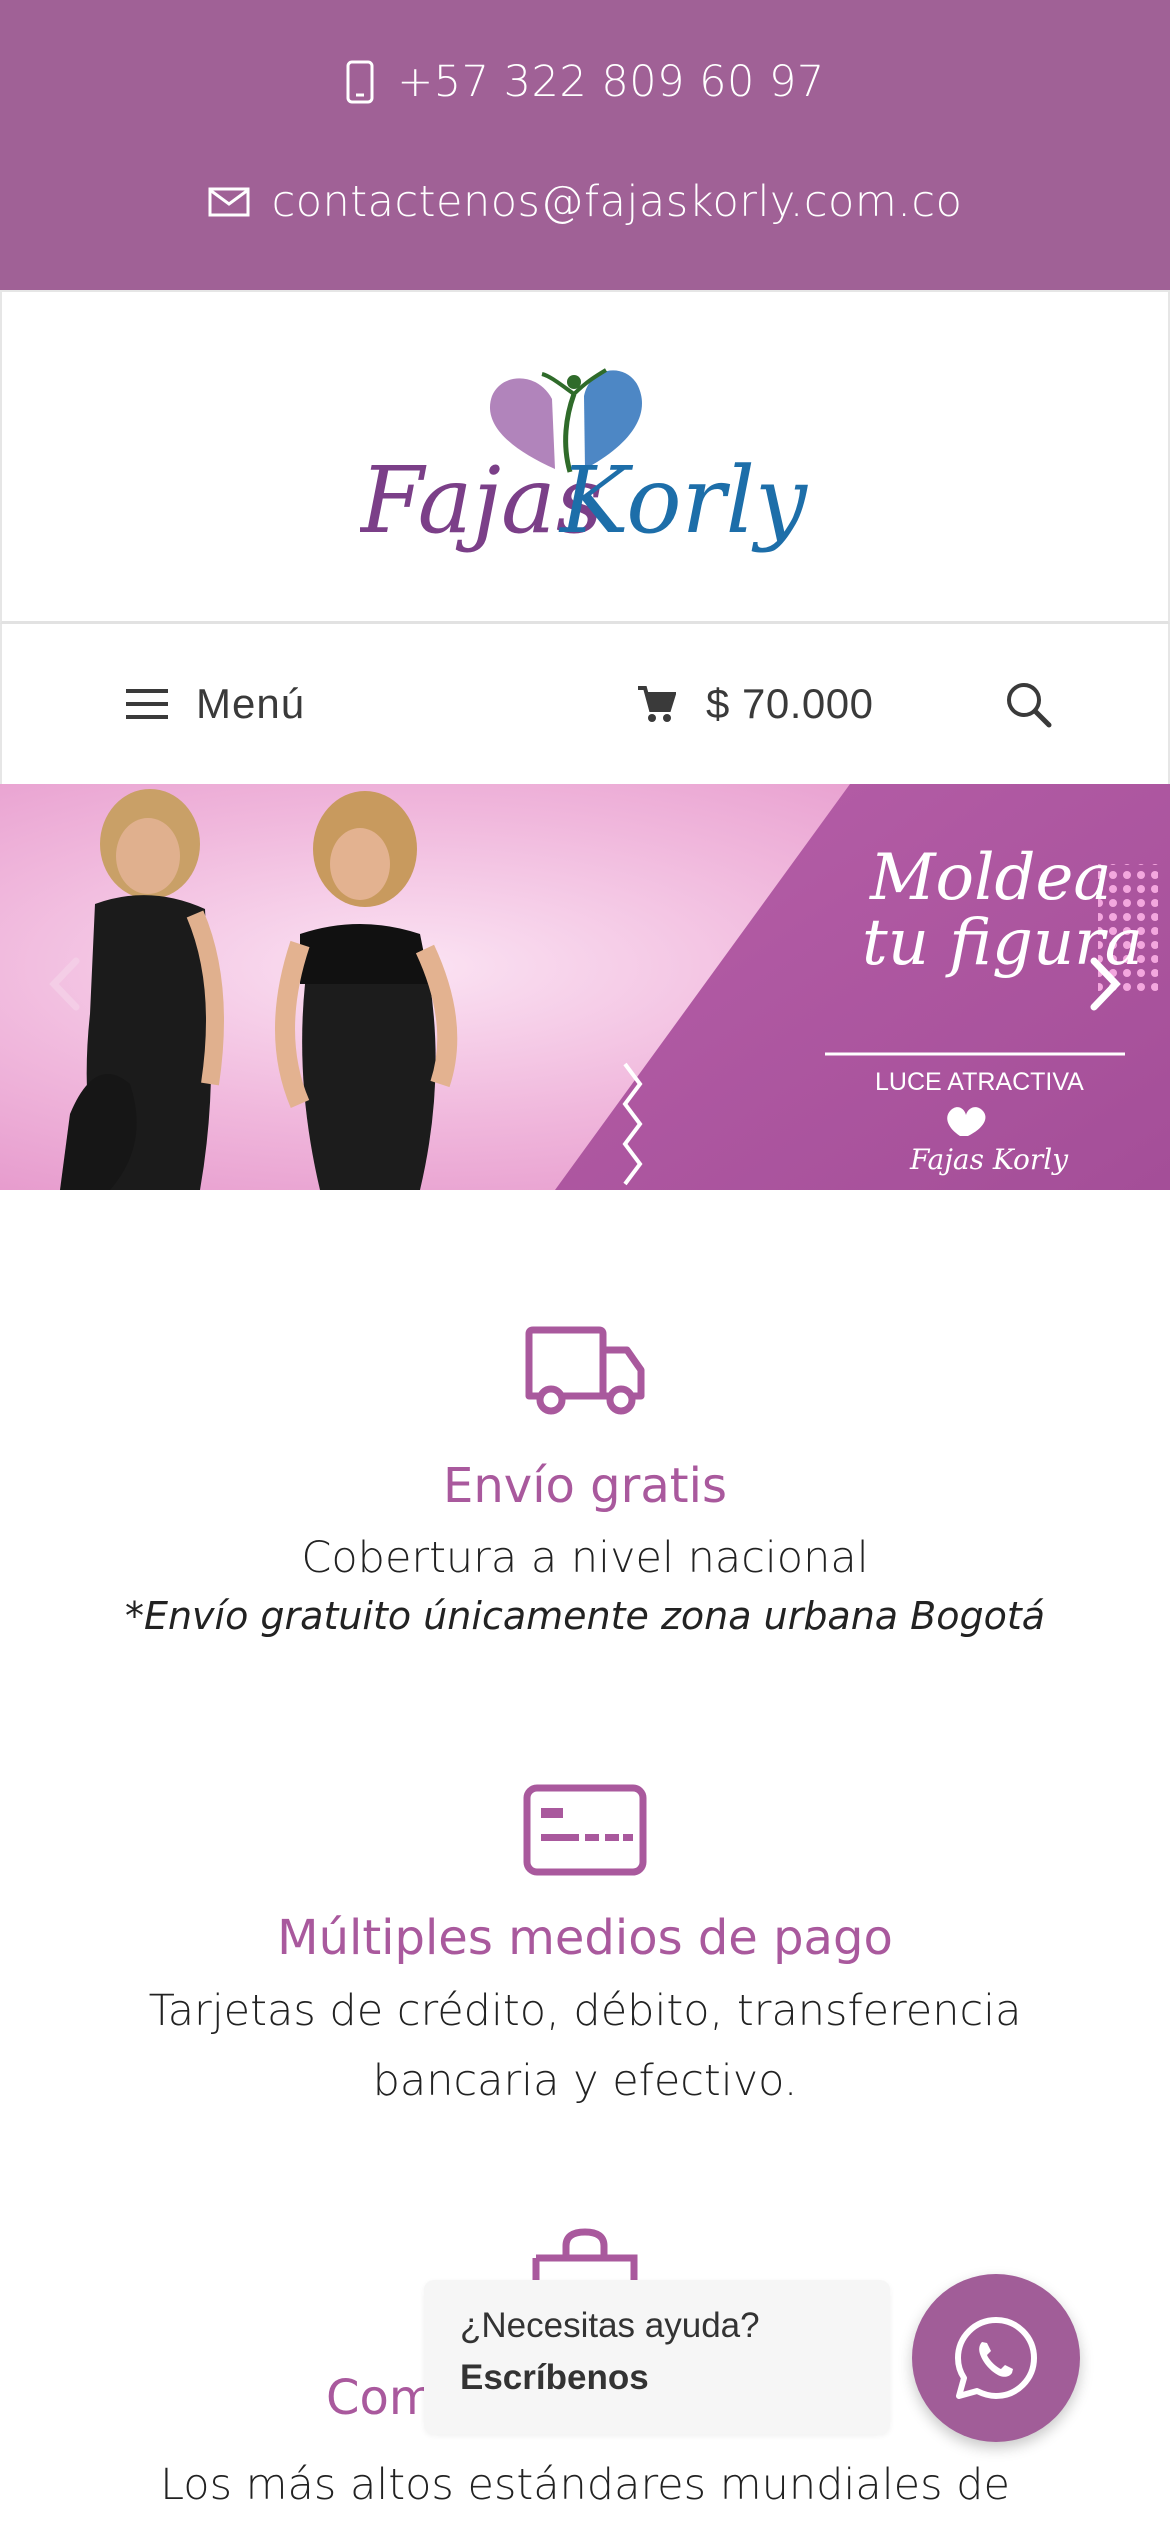  Describe the element at coordinates (610, 2325) in the screenshot. I see `chat-question: ¿Necesitas ayuda?` at that location.